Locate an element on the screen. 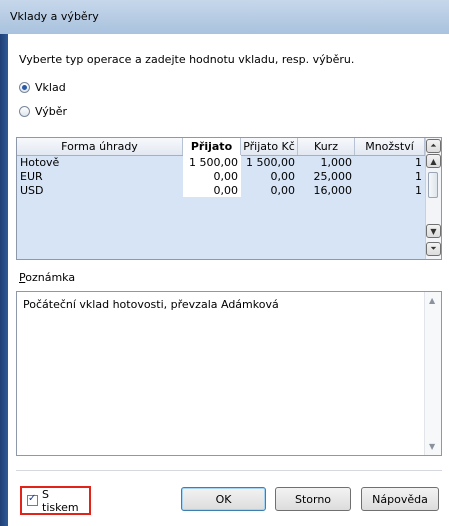  note-label: Poznámka is located at coordinates (47, 277).